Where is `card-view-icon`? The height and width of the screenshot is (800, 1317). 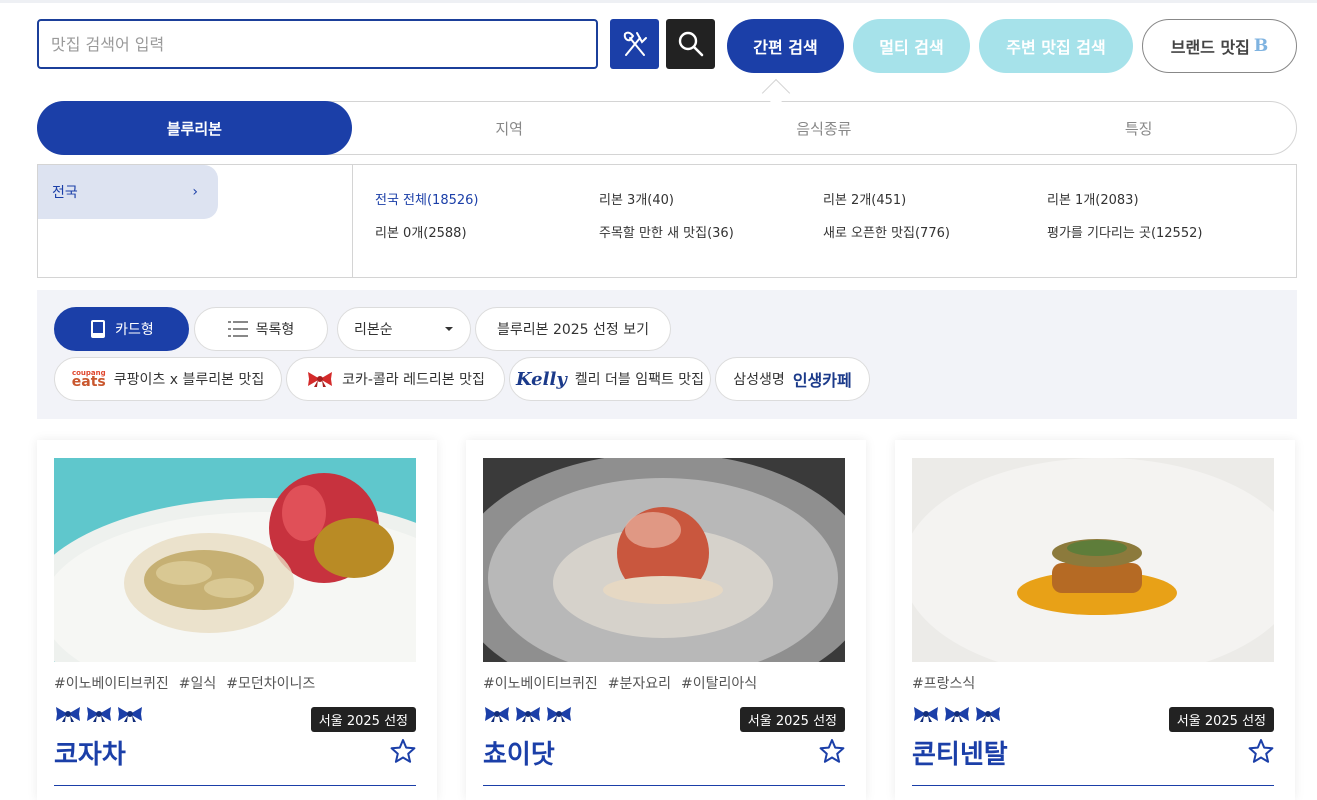
card-view-icon is located at coordinates (98, 329).